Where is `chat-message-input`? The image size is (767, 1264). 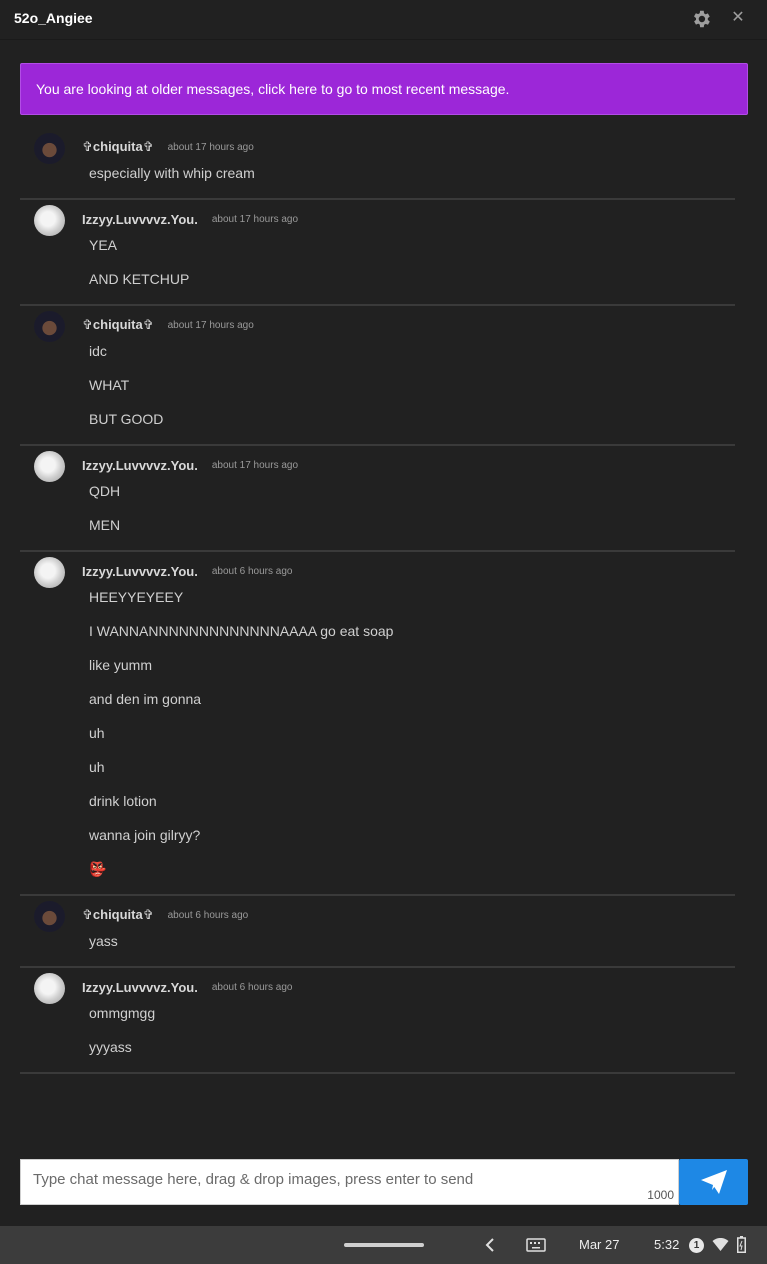
chat-message-input is located at coordinates (349, 1179).